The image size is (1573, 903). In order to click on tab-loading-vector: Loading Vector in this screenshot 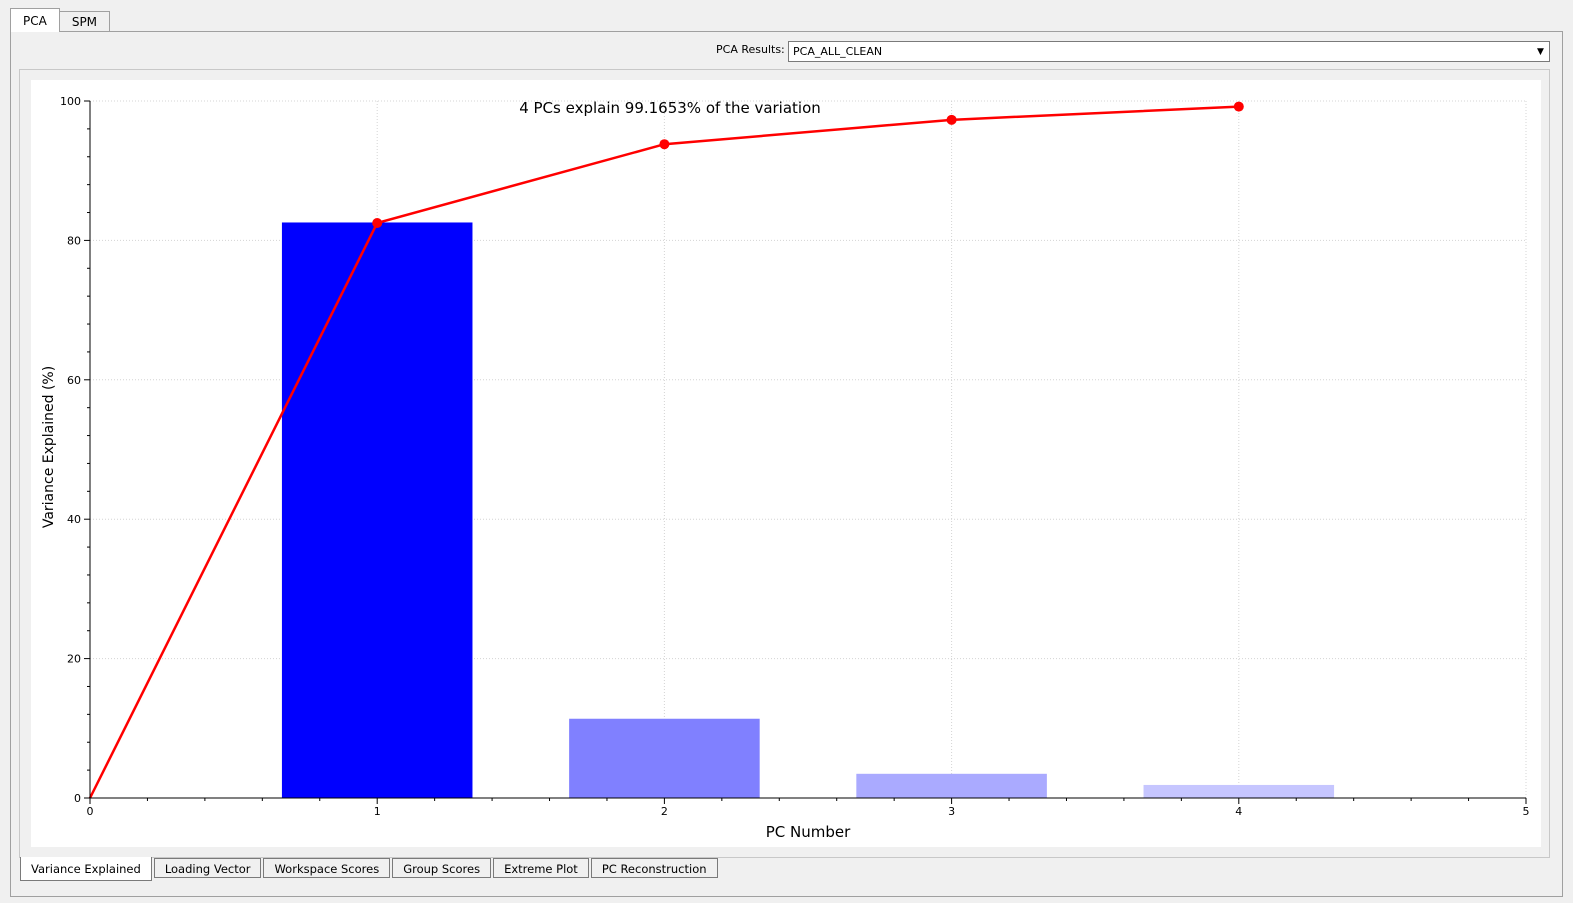, I will do `click(207, 868)`.